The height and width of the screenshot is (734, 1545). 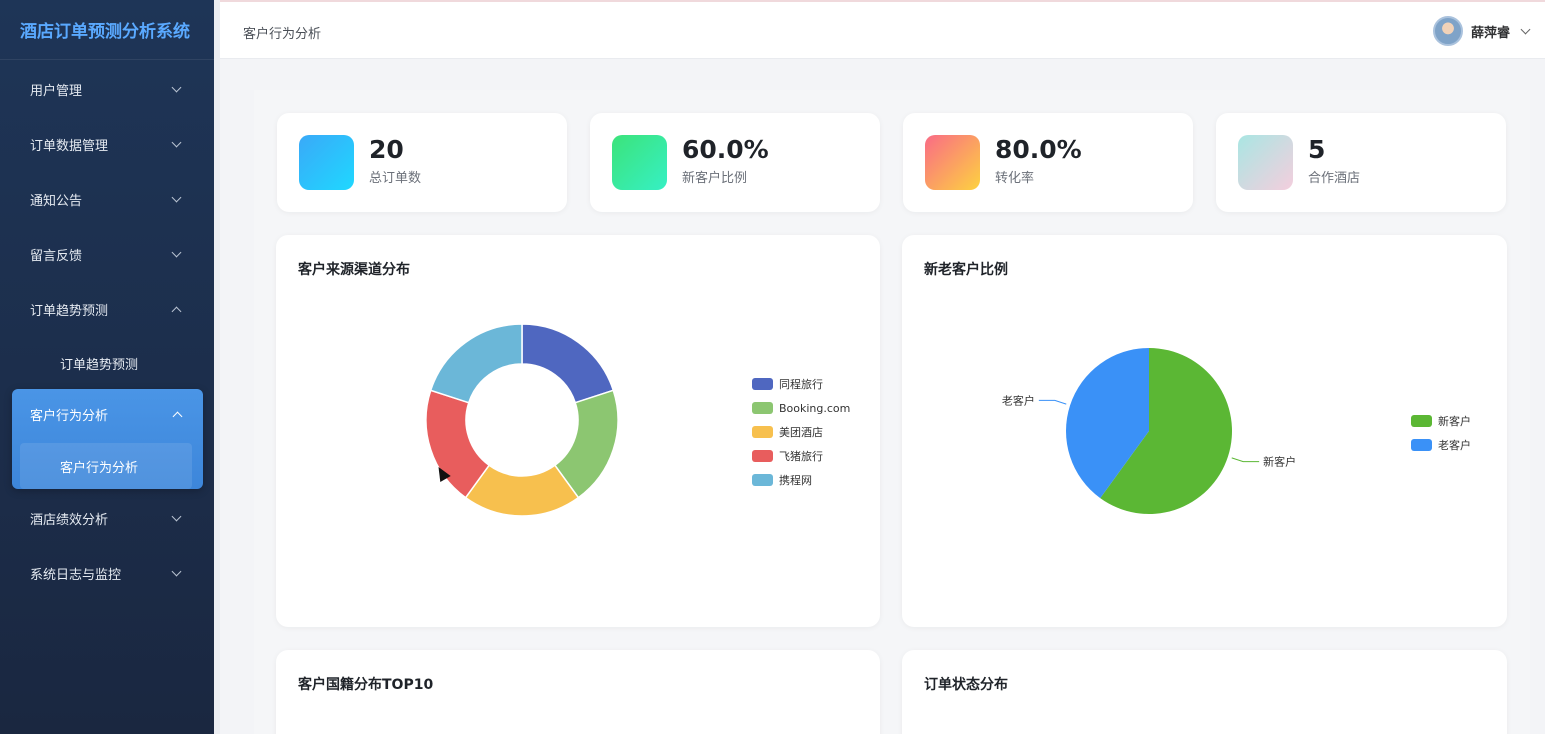 I want to click on orders-icon, so click(x=326, y=162).